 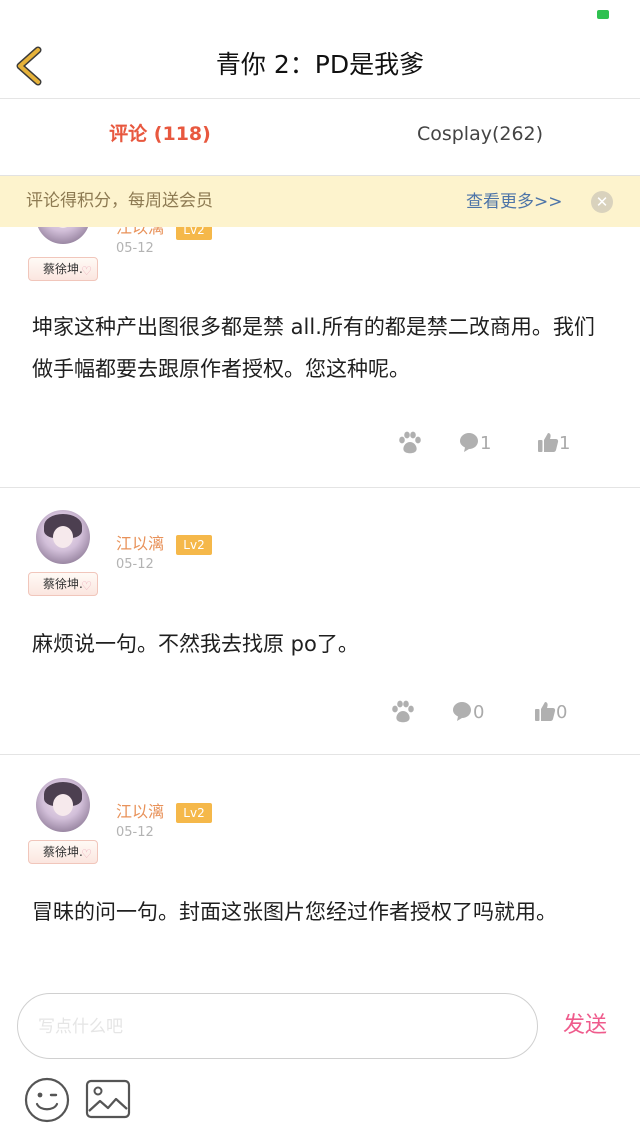 What do you see at coordinates (479, 712) in the screenshot?
I see `reply-count: 0` at bounding box center [479, 712].